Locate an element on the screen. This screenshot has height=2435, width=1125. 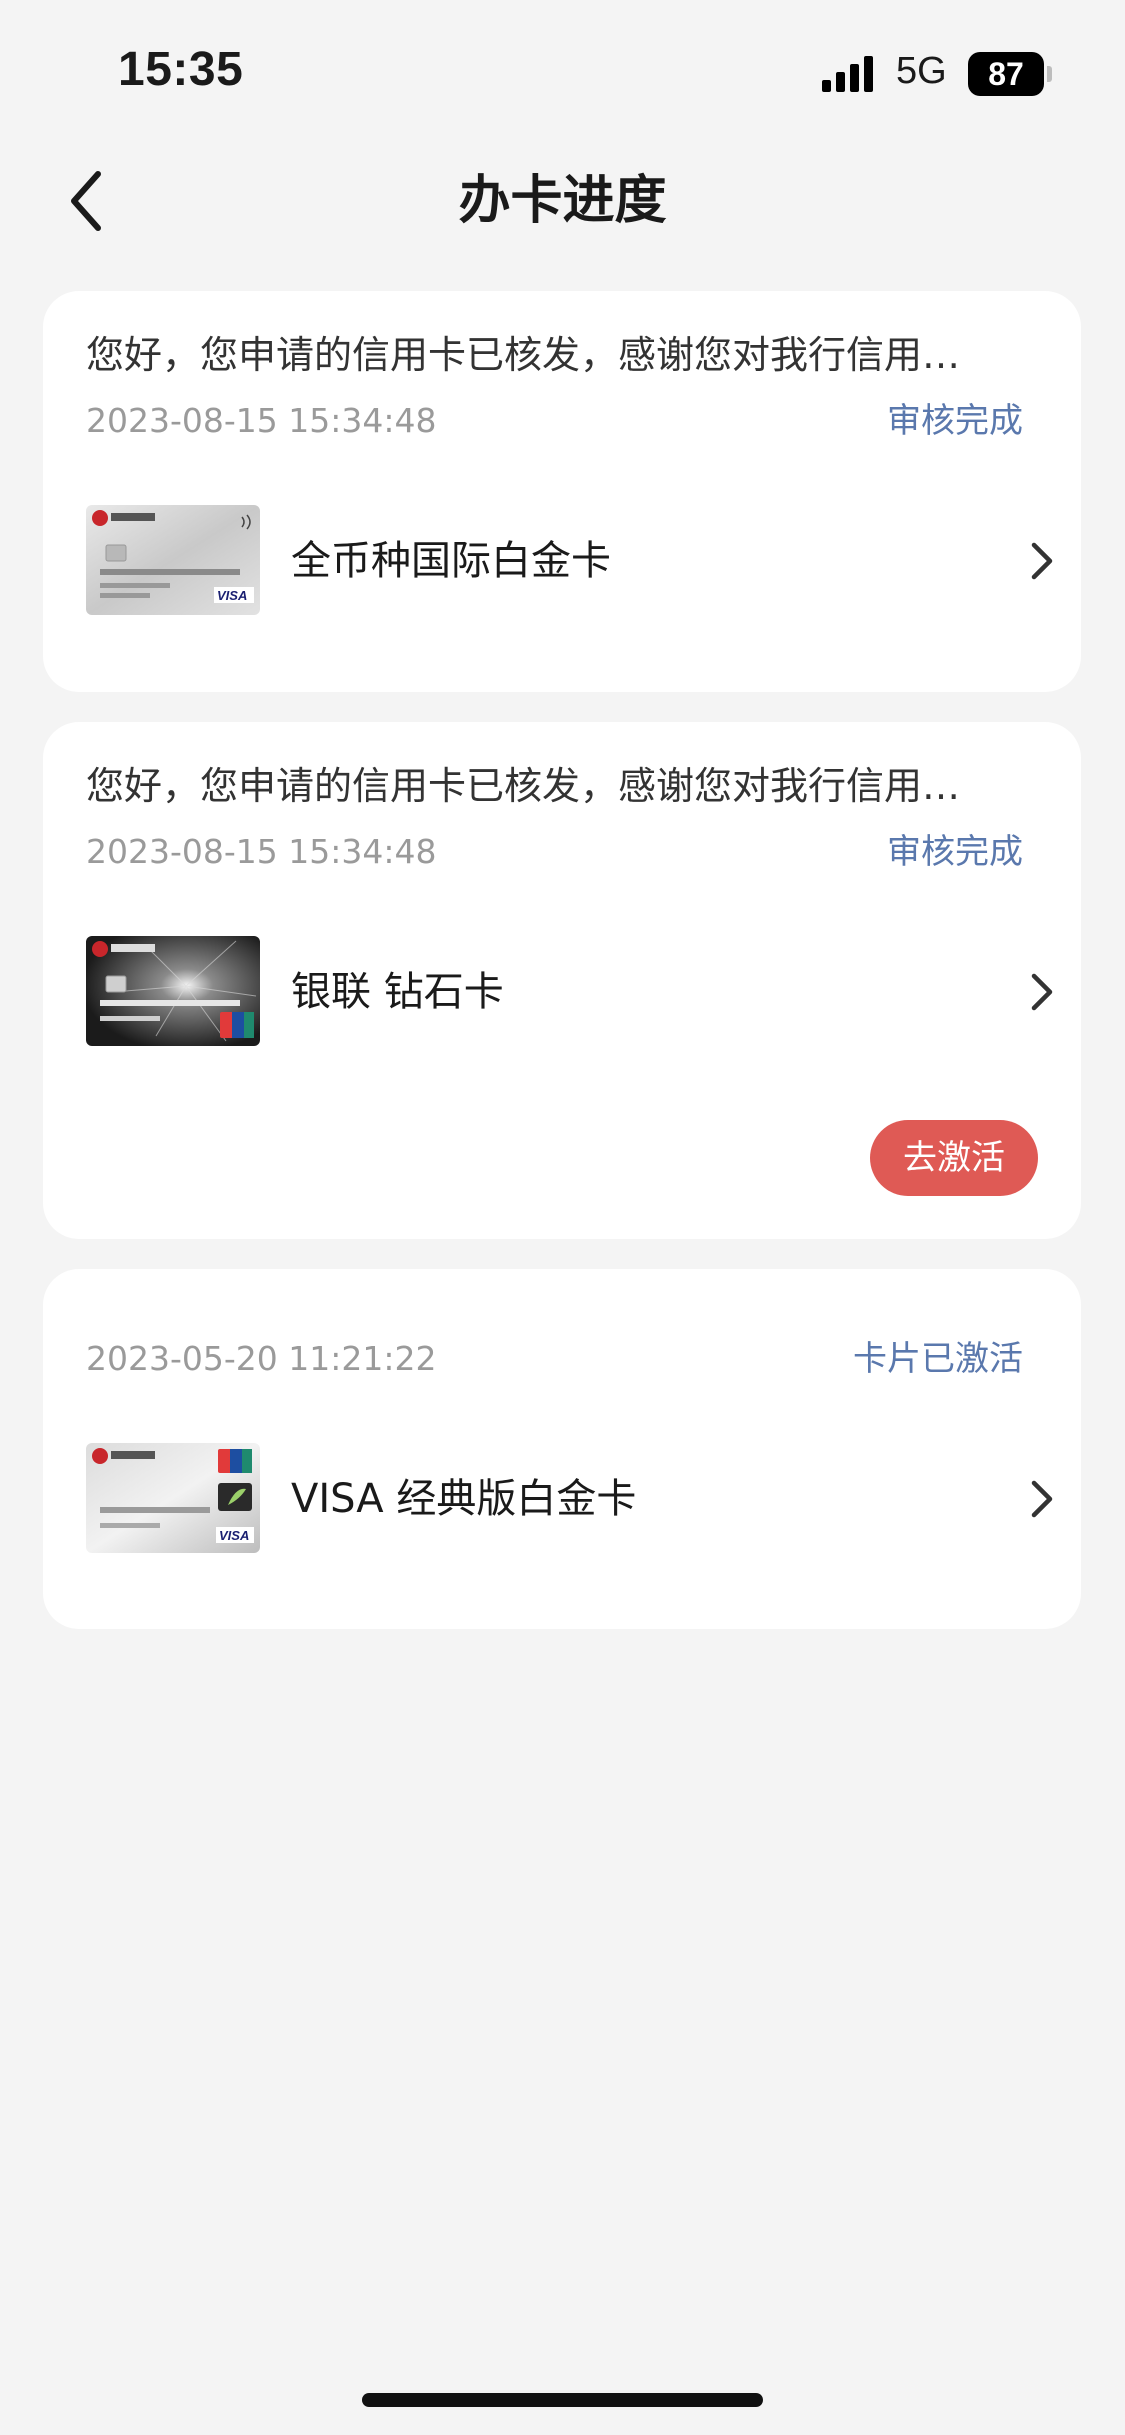
page-title: 办卡进度 is located at coordinates (562, 201).